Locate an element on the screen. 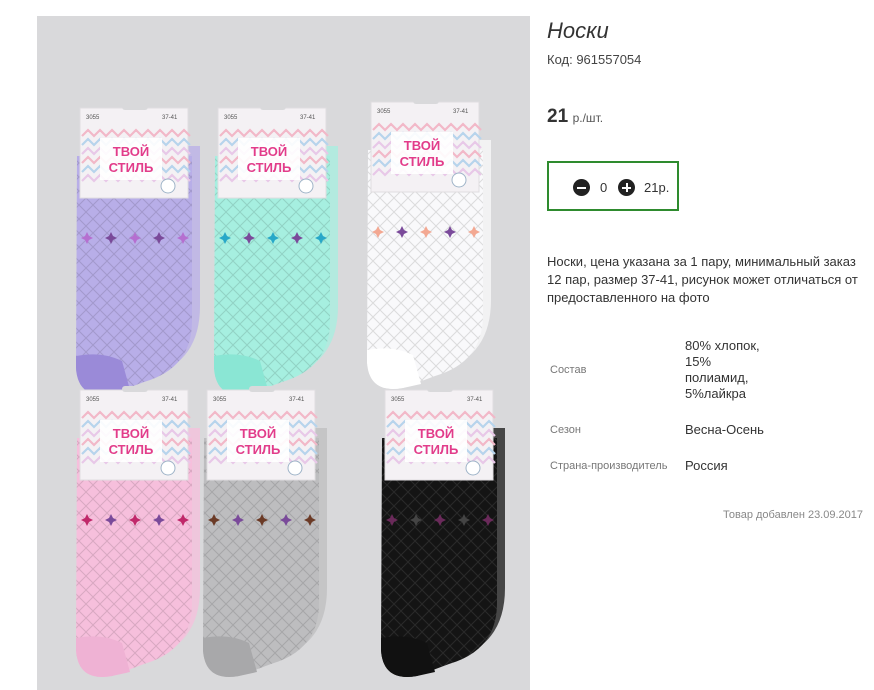 This screenshot has height=690, width=874. minus-icon is located at coordinates (581, 187).